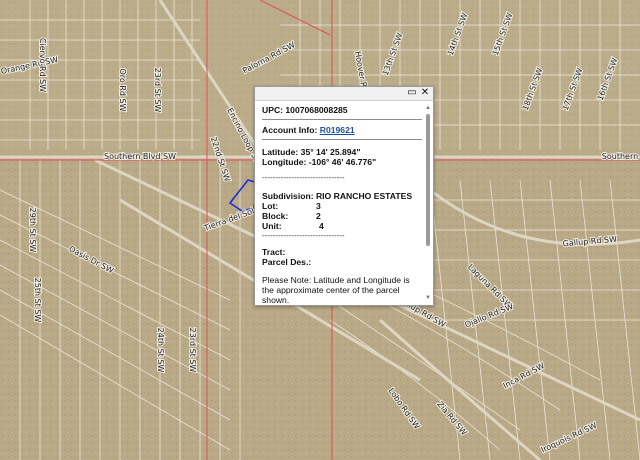 The image size is (640, 460). What do you see at coordinates (342, 216) in the screenshot?
I see `block-row: Block: 2` at bounding box center [342, 216].